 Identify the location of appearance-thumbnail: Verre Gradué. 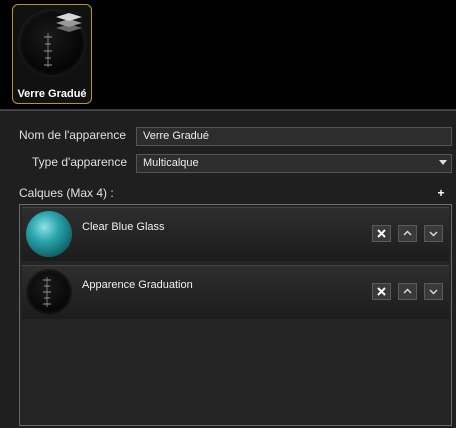
(52, 54).